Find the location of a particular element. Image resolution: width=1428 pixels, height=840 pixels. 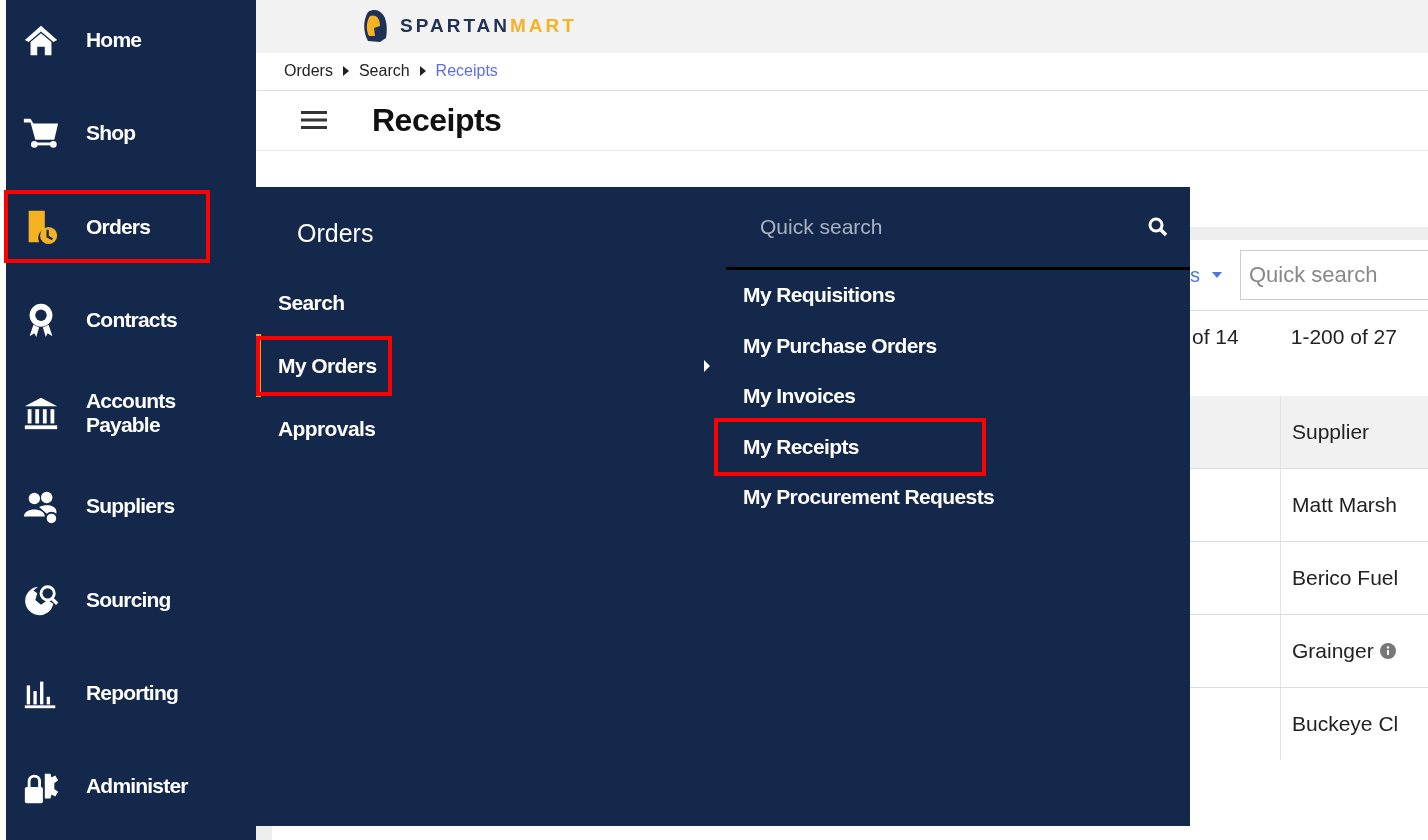

sidebar-item: Orders is located at coordinates (107, 226).